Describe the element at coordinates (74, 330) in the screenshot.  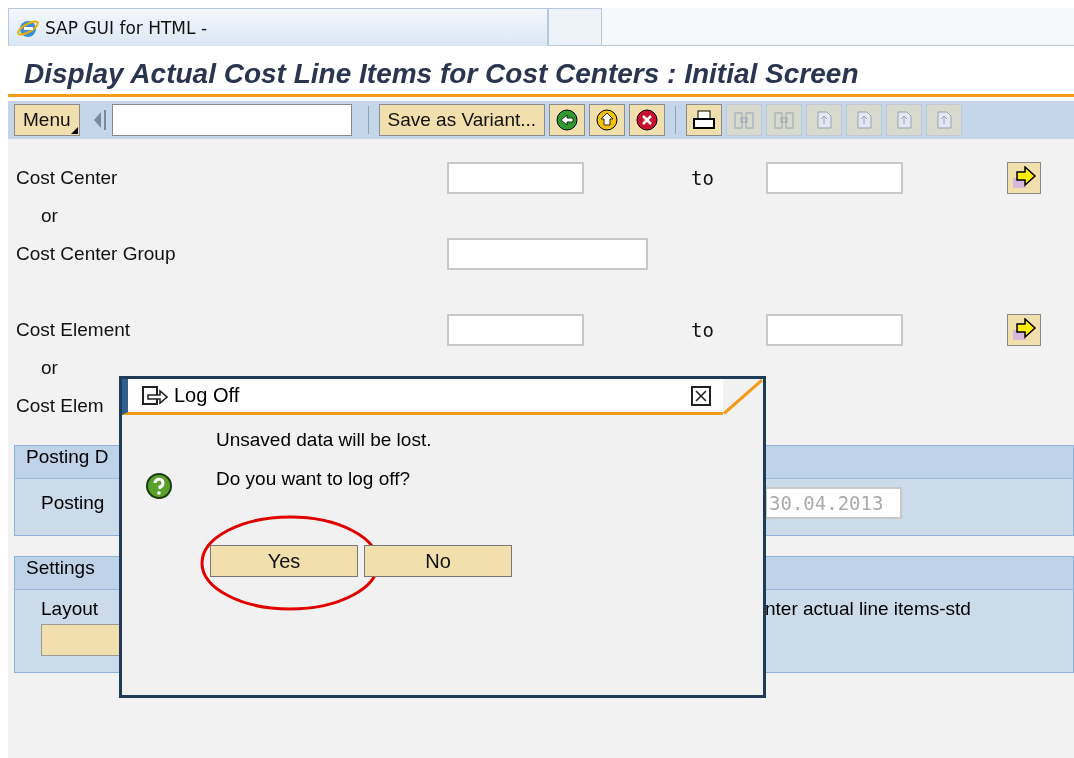
I see `field-label: Cost Element` at that location.